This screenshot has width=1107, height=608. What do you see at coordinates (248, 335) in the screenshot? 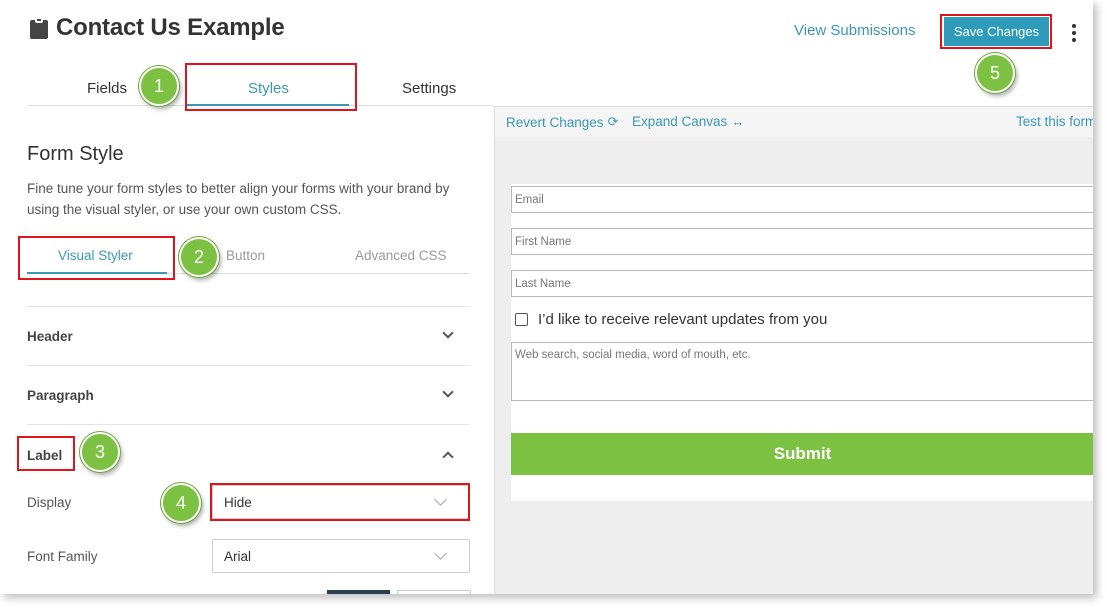
I see `accordion-header-section: Header` at bounding box center [248, 335].